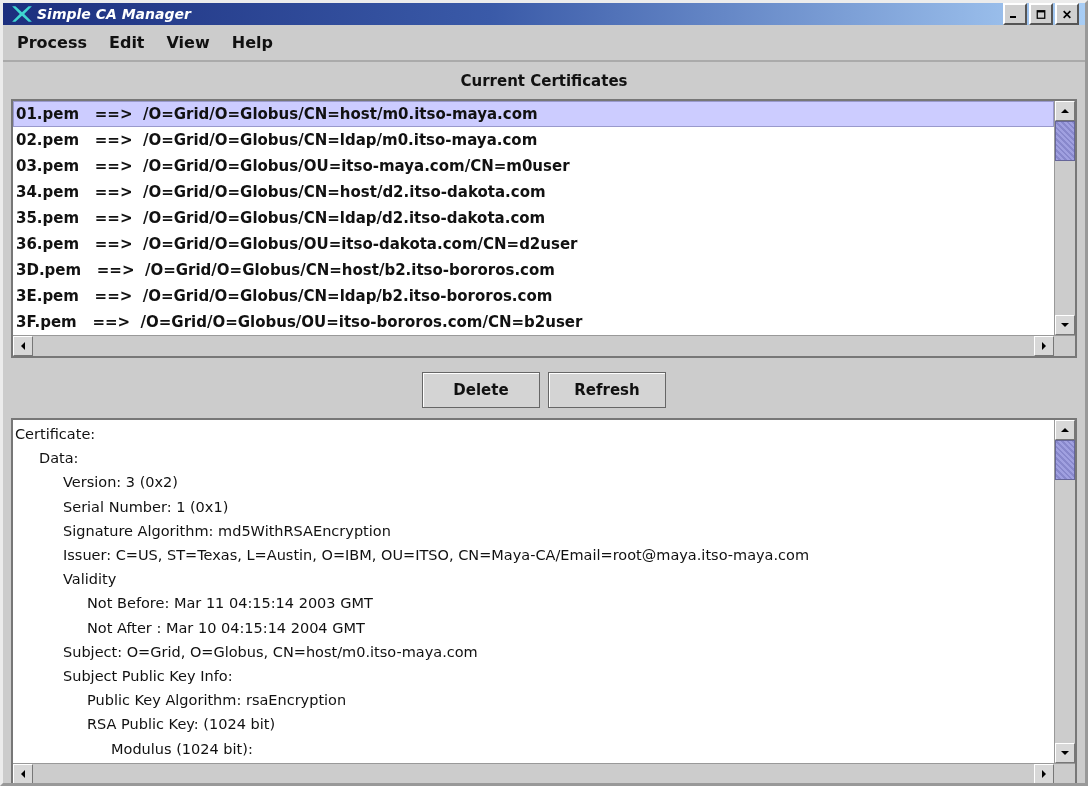 The image size is (1088, 786). What do you see at coordinates (182, 725) in the screenshot?
I see `detail-line: RSA Public Key: (1024 bit)` at bounding box center [182, 725].